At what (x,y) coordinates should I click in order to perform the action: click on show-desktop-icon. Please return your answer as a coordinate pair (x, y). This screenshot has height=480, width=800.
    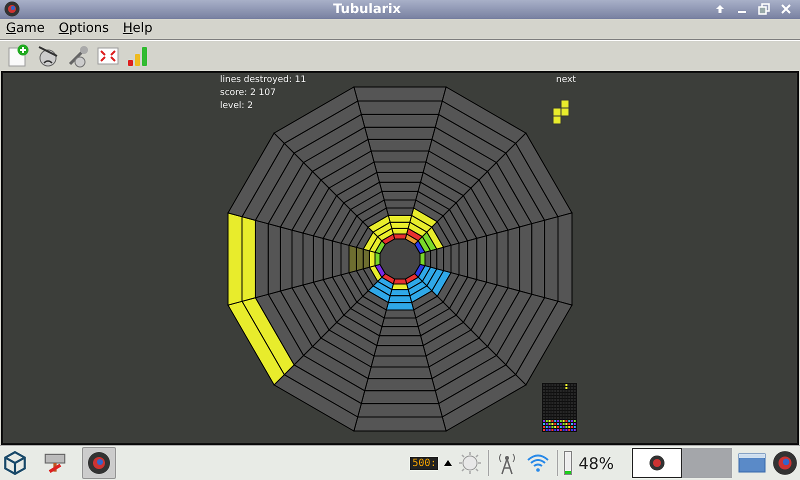
    Looking at the image, I should click on (752, 463).